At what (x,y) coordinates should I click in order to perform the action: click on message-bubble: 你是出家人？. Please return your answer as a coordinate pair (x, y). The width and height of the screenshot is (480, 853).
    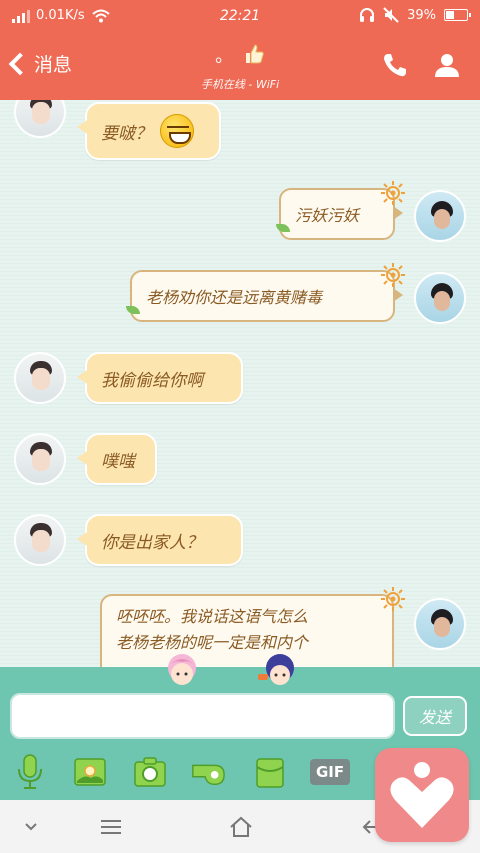
    Looking at the image, I should click on (160, 540).